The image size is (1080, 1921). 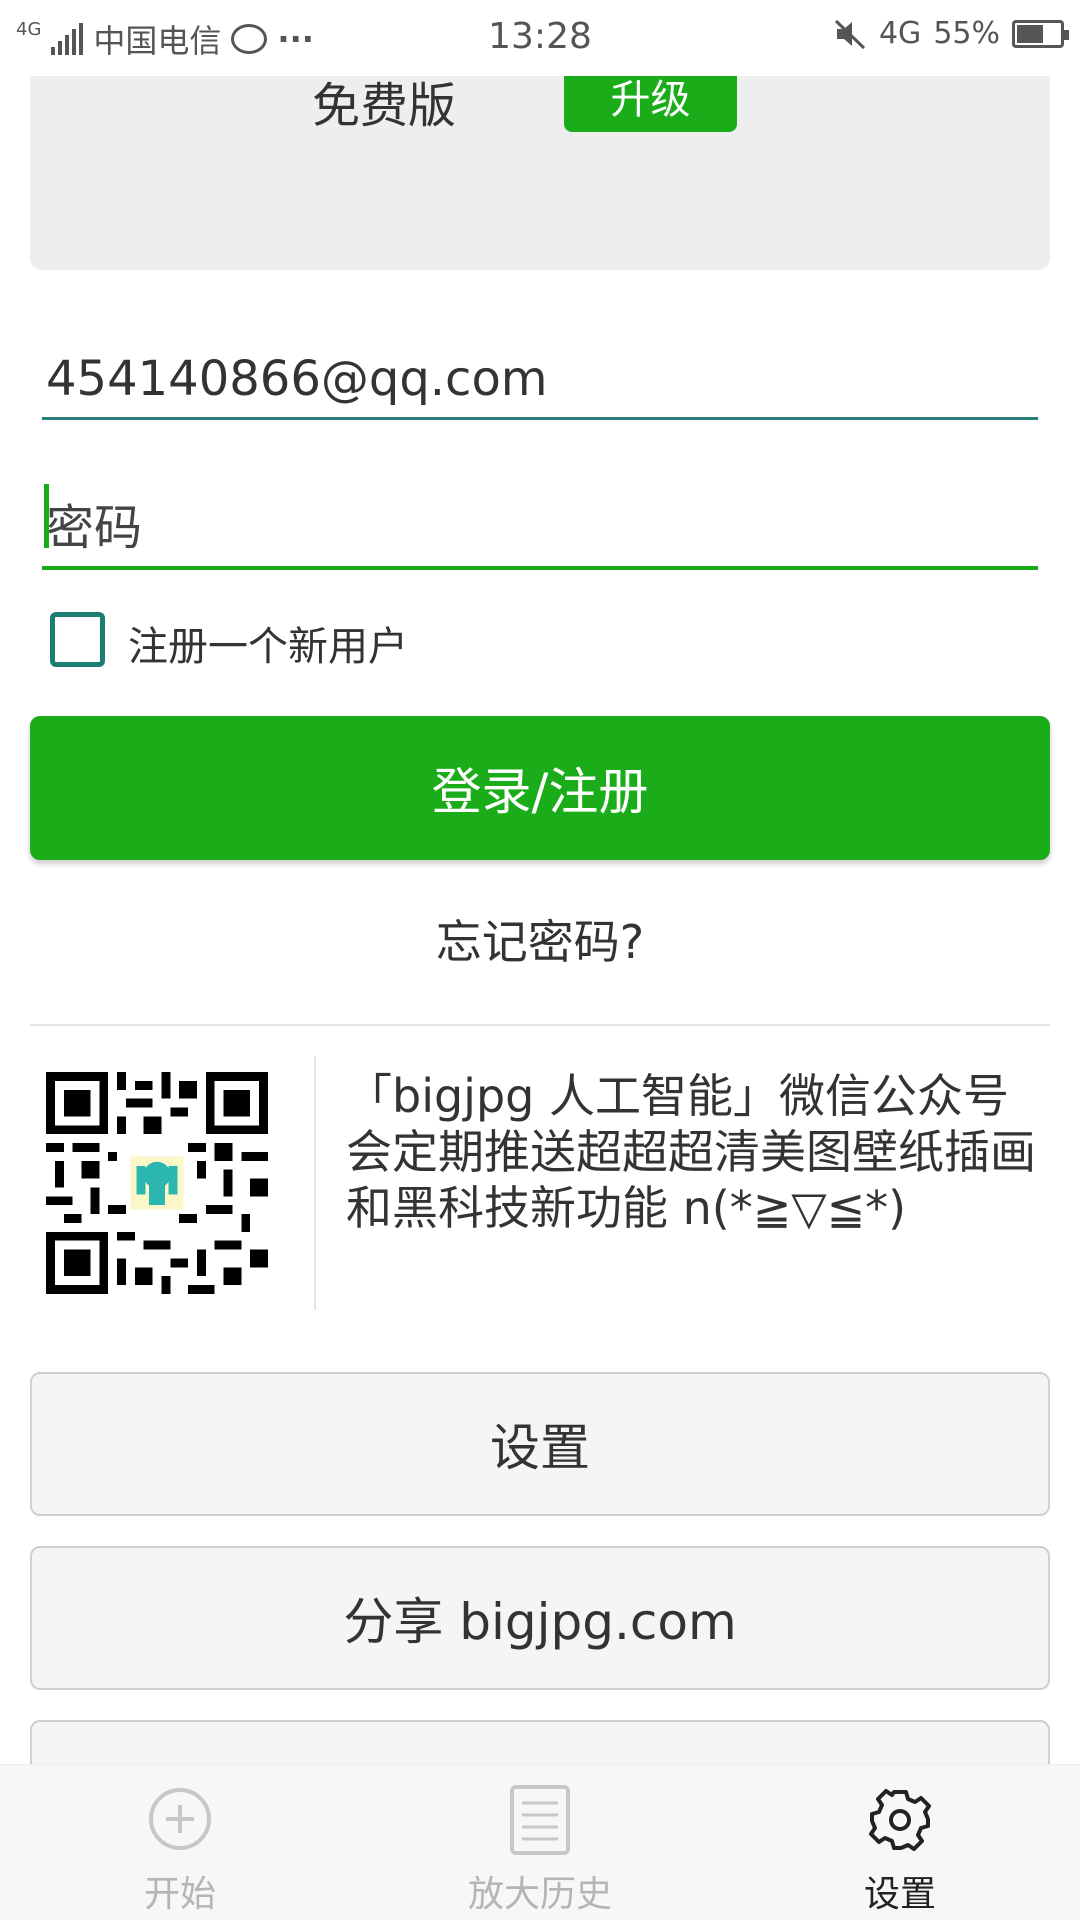 What do you see at coordinates (540, 788) in the screenshot?
I see `login-register-button: 登录/注册` at bounding box center [540, 788].